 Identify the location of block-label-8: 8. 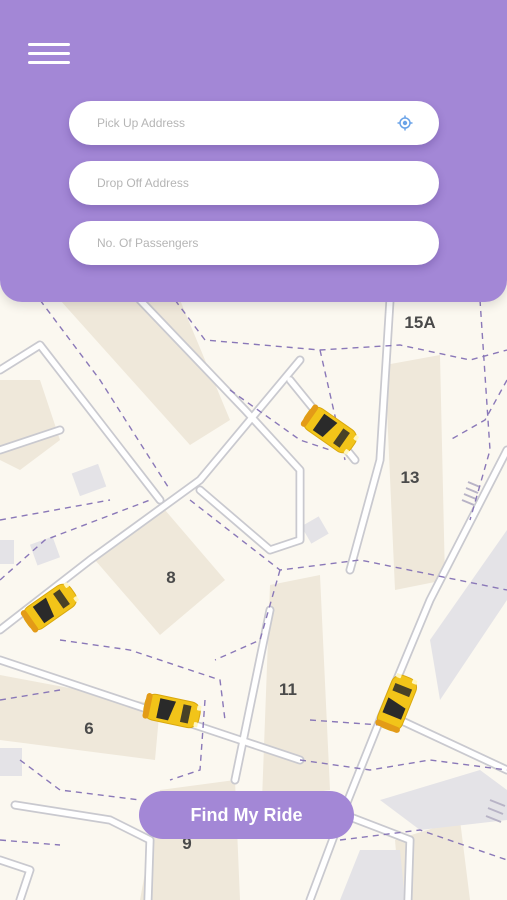
(170, 577).